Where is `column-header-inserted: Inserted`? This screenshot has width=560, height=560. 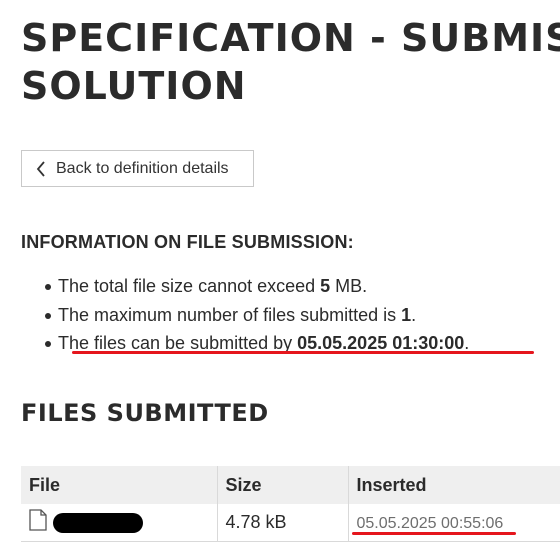
column-header-inserted: Inserted is located at coordinates (454, 485).